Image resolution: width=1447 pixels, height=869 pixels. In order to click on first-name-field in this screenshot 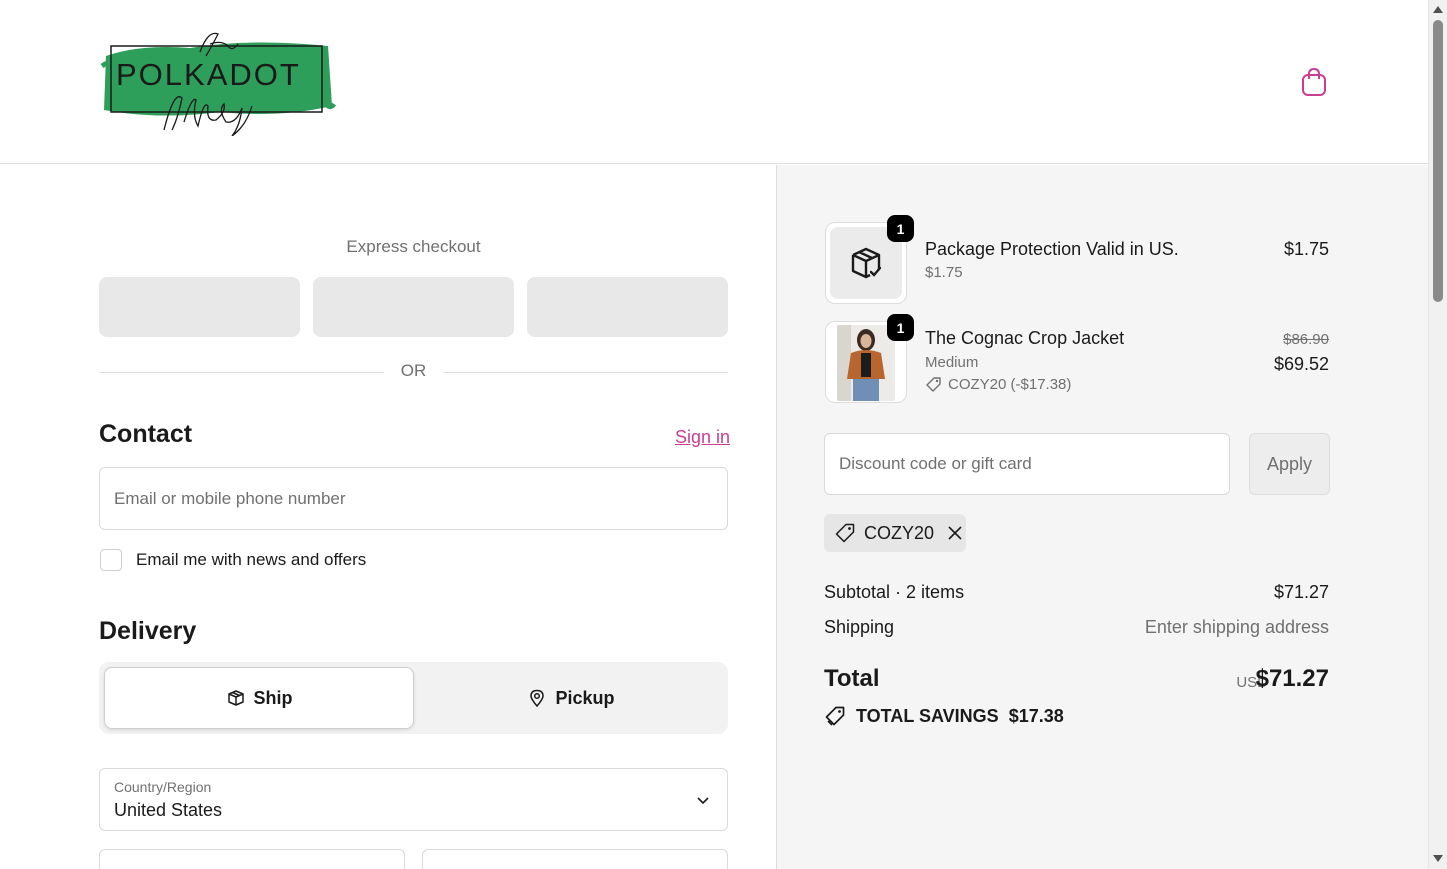, I will do `click(252, 859)`.